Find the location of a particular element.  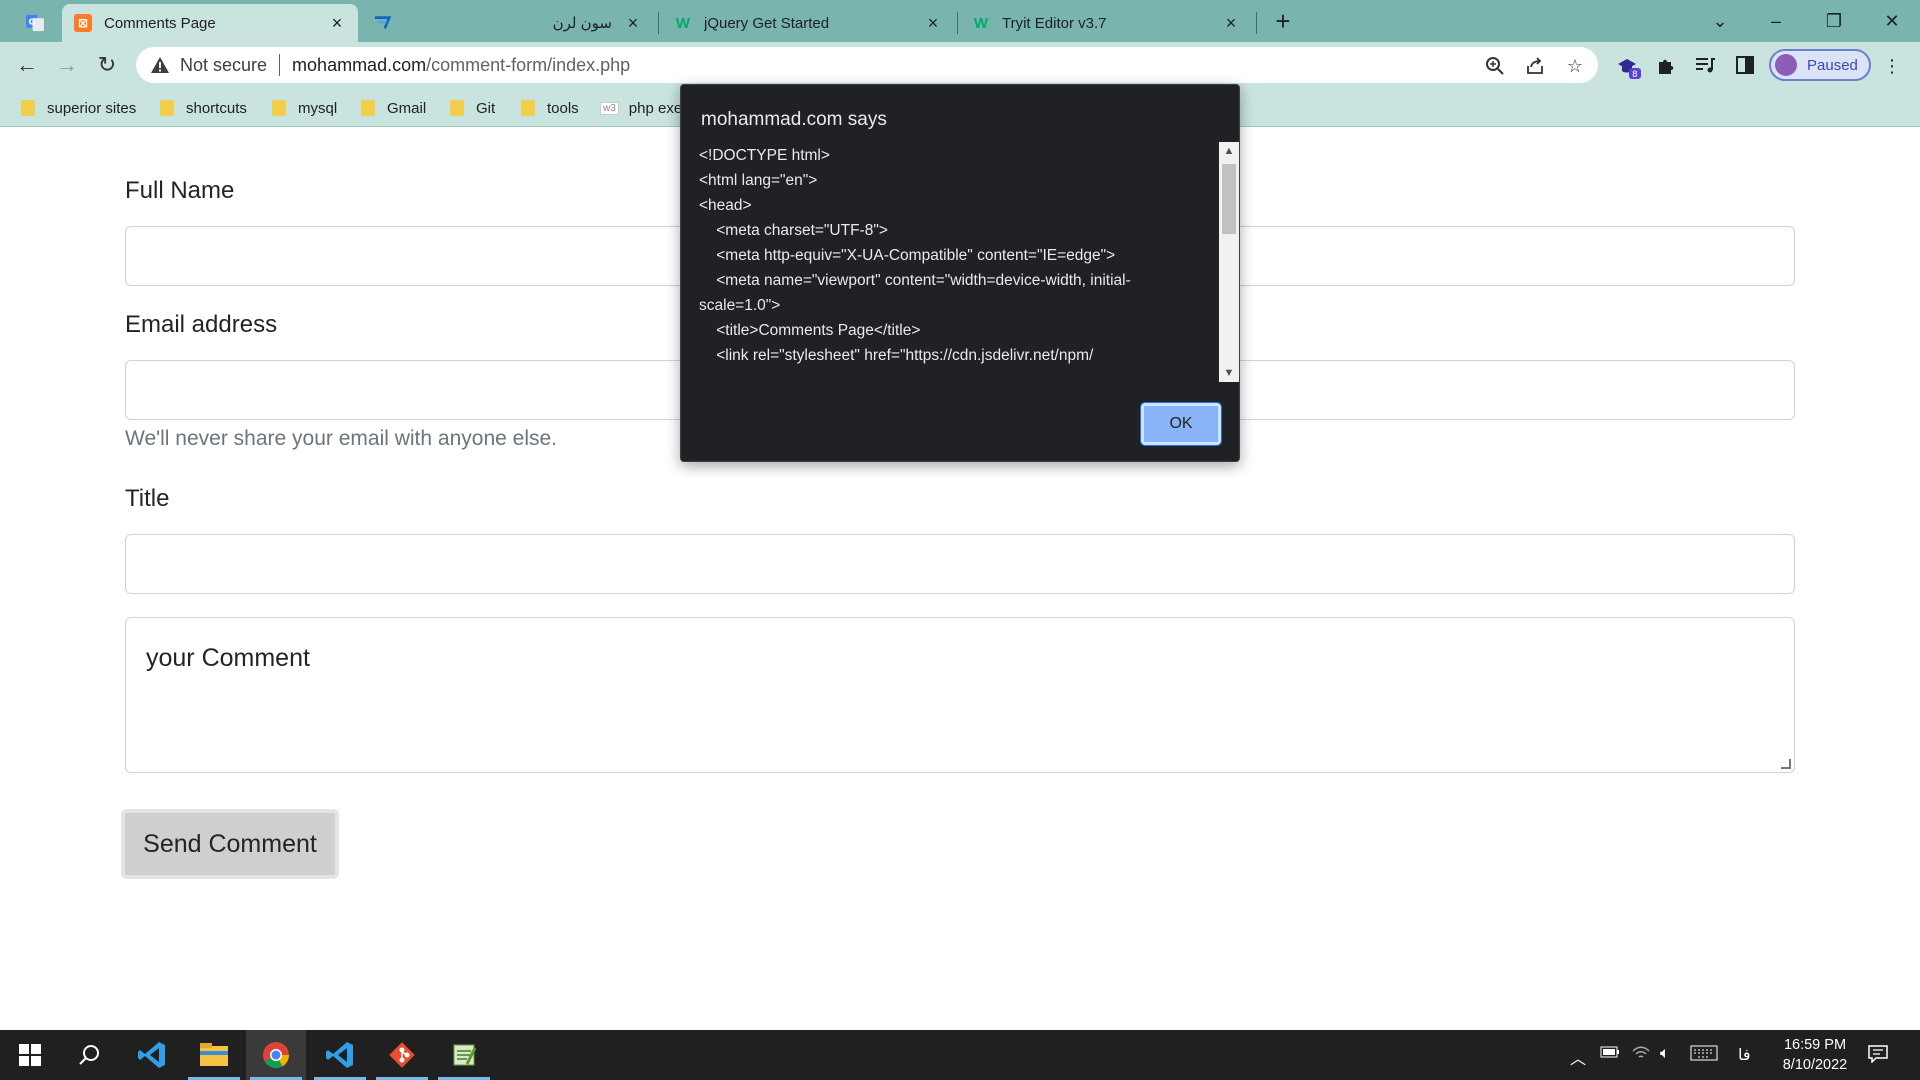

restore-icon: ❐ is located at coordinates (1834, 21).